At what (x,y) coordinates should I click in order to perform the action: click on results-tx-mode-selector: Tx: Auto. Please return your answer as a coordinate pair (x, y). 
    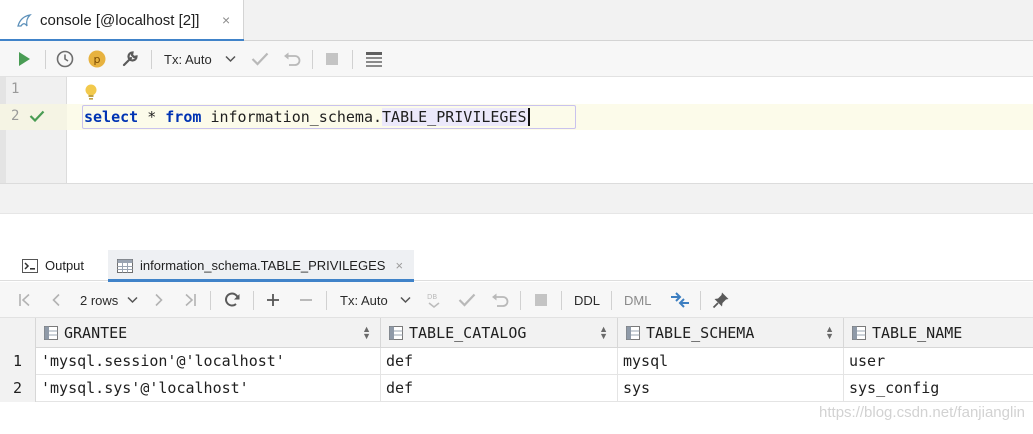
    Looking at the image, I should click on (364, 300).